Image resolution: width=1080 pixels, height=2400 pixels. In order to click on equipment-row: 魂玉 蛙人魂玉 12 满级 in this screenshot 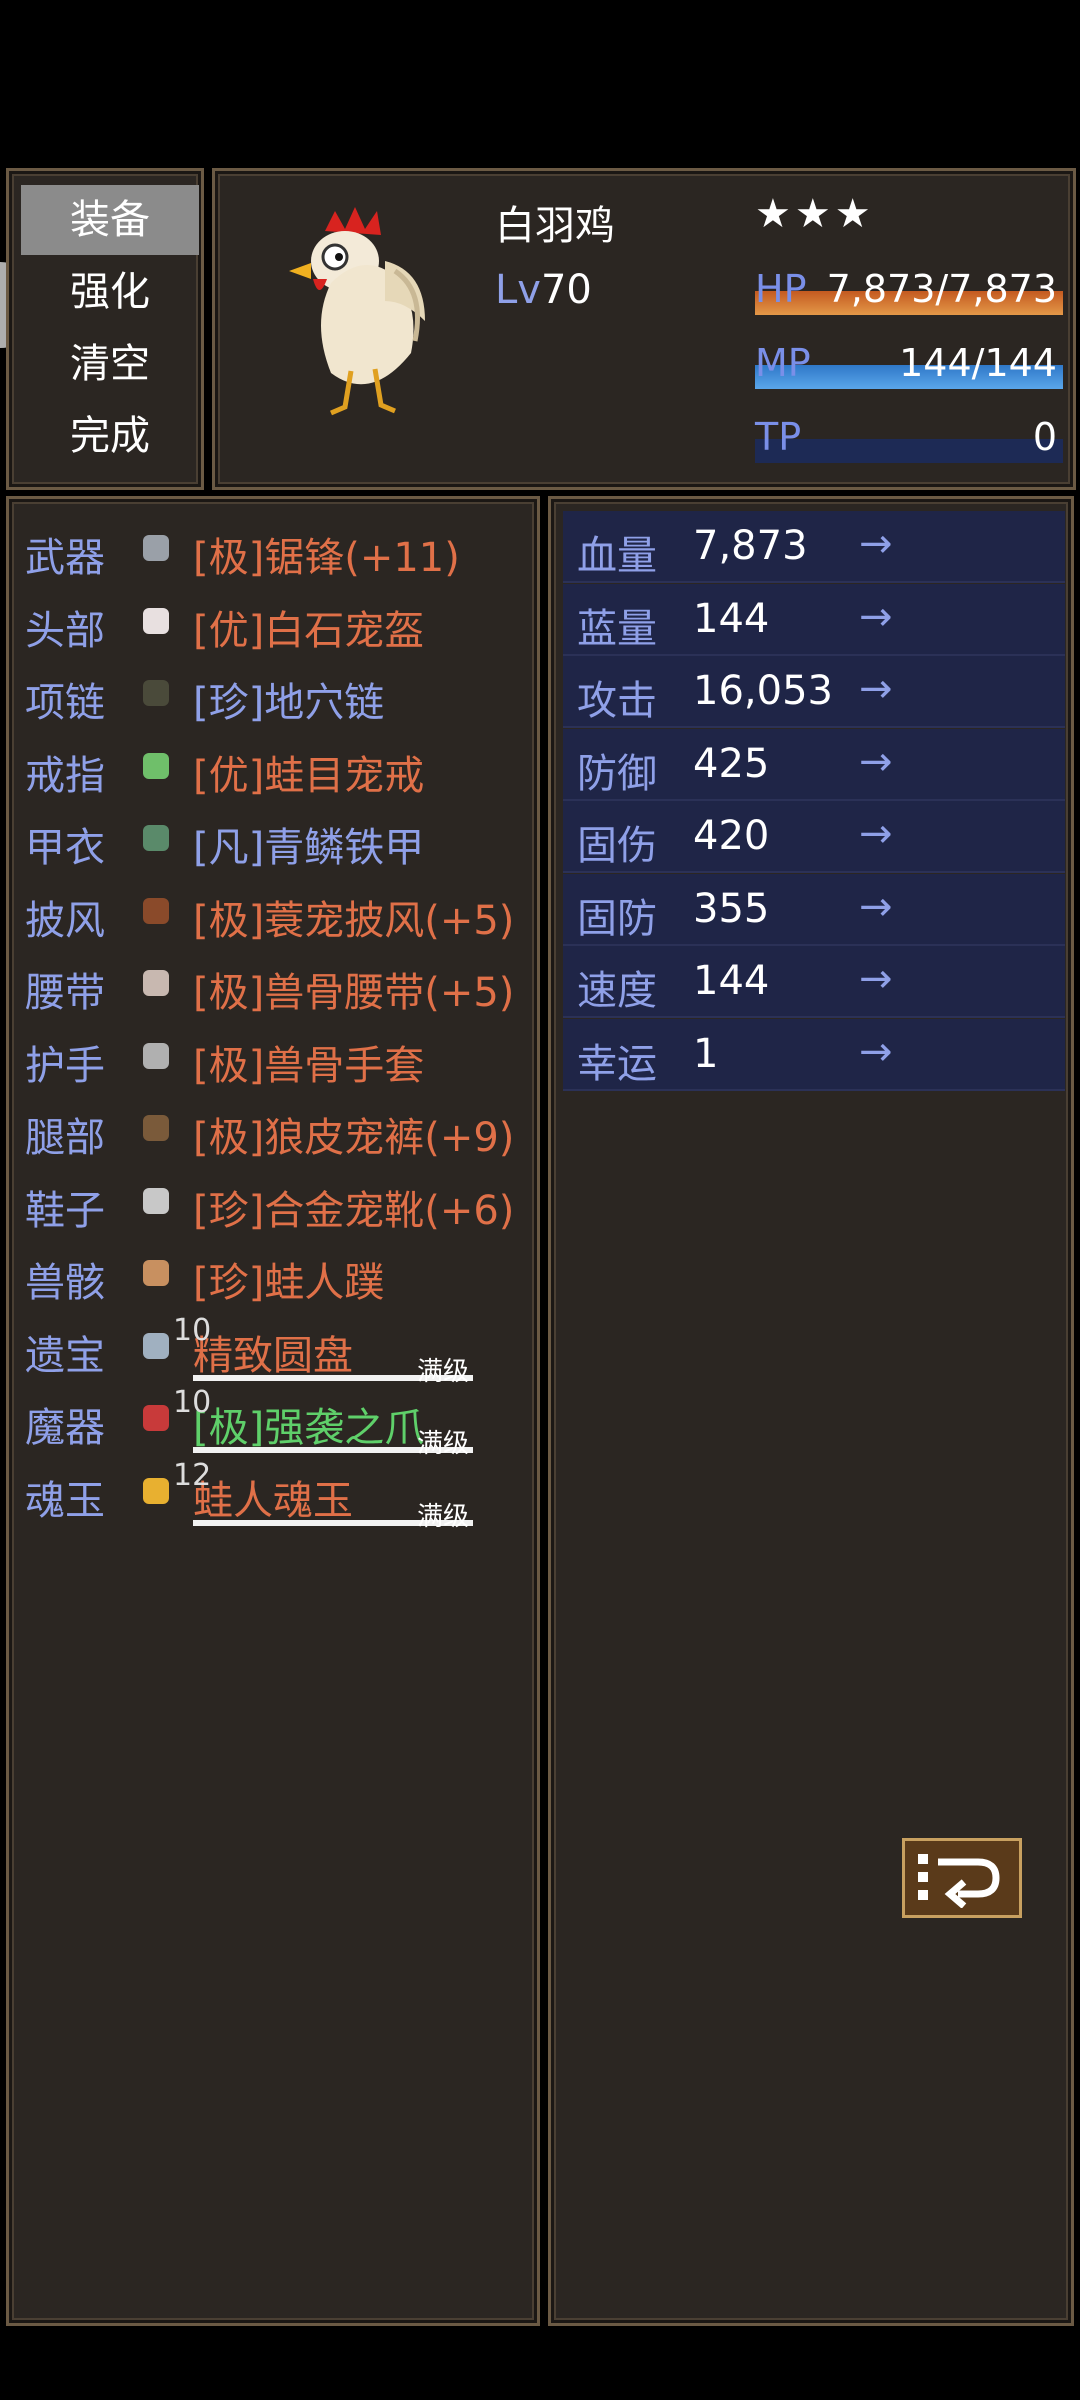, I will do `click(280, 1494)`.